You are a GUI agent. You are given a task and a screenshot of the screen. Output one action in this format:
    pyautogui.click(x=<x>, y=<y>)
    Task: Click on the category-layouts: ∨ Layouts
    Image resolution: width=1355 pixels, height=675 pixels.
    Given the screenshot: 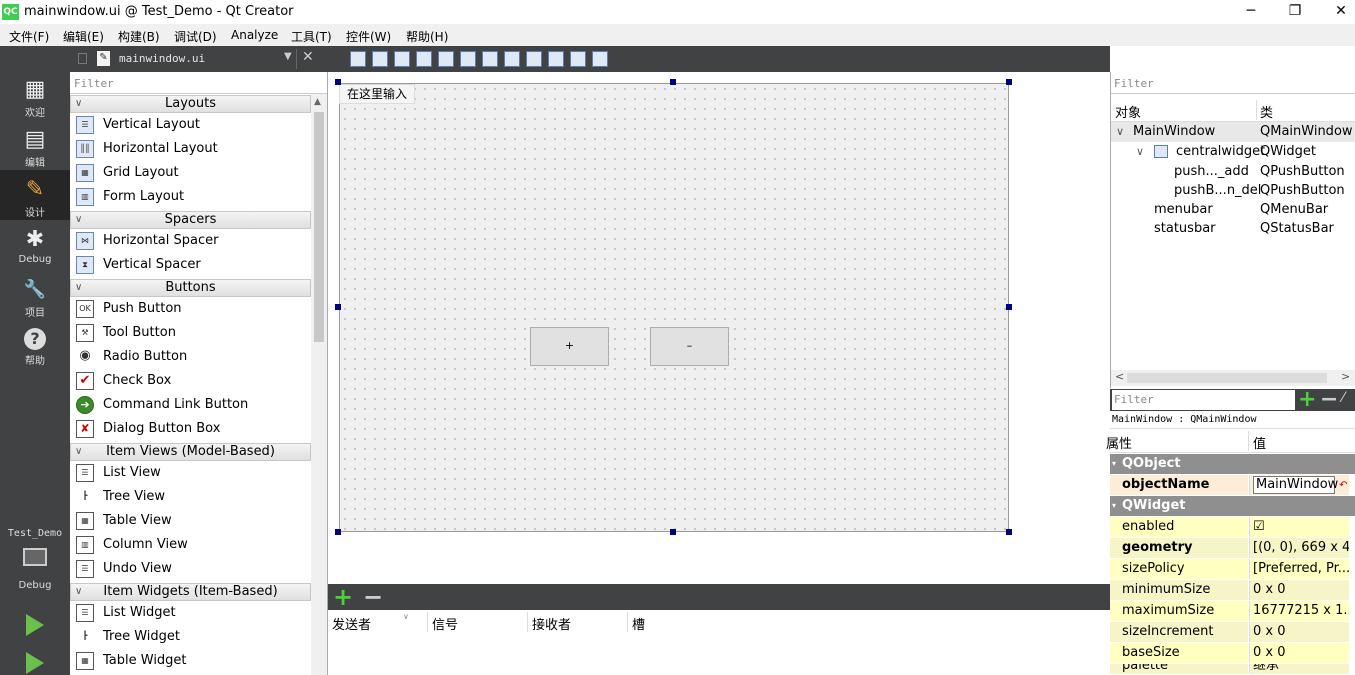 What is the action you would take?
    pyautogui.click(x=190, y=104)
    